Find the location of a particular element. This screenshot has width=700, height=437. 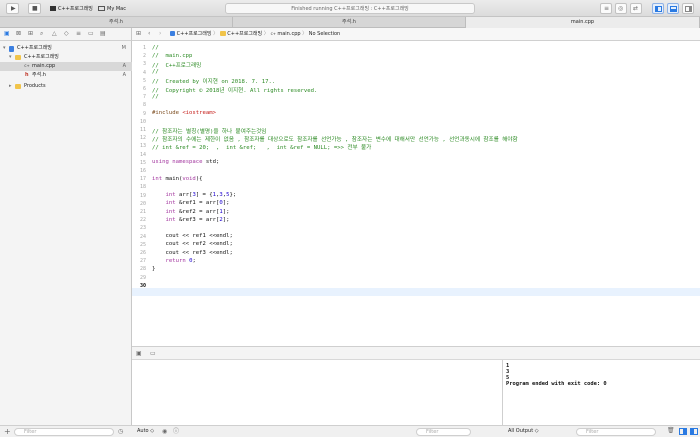

toggle-navigator-button is located at coordinates (658, 8).